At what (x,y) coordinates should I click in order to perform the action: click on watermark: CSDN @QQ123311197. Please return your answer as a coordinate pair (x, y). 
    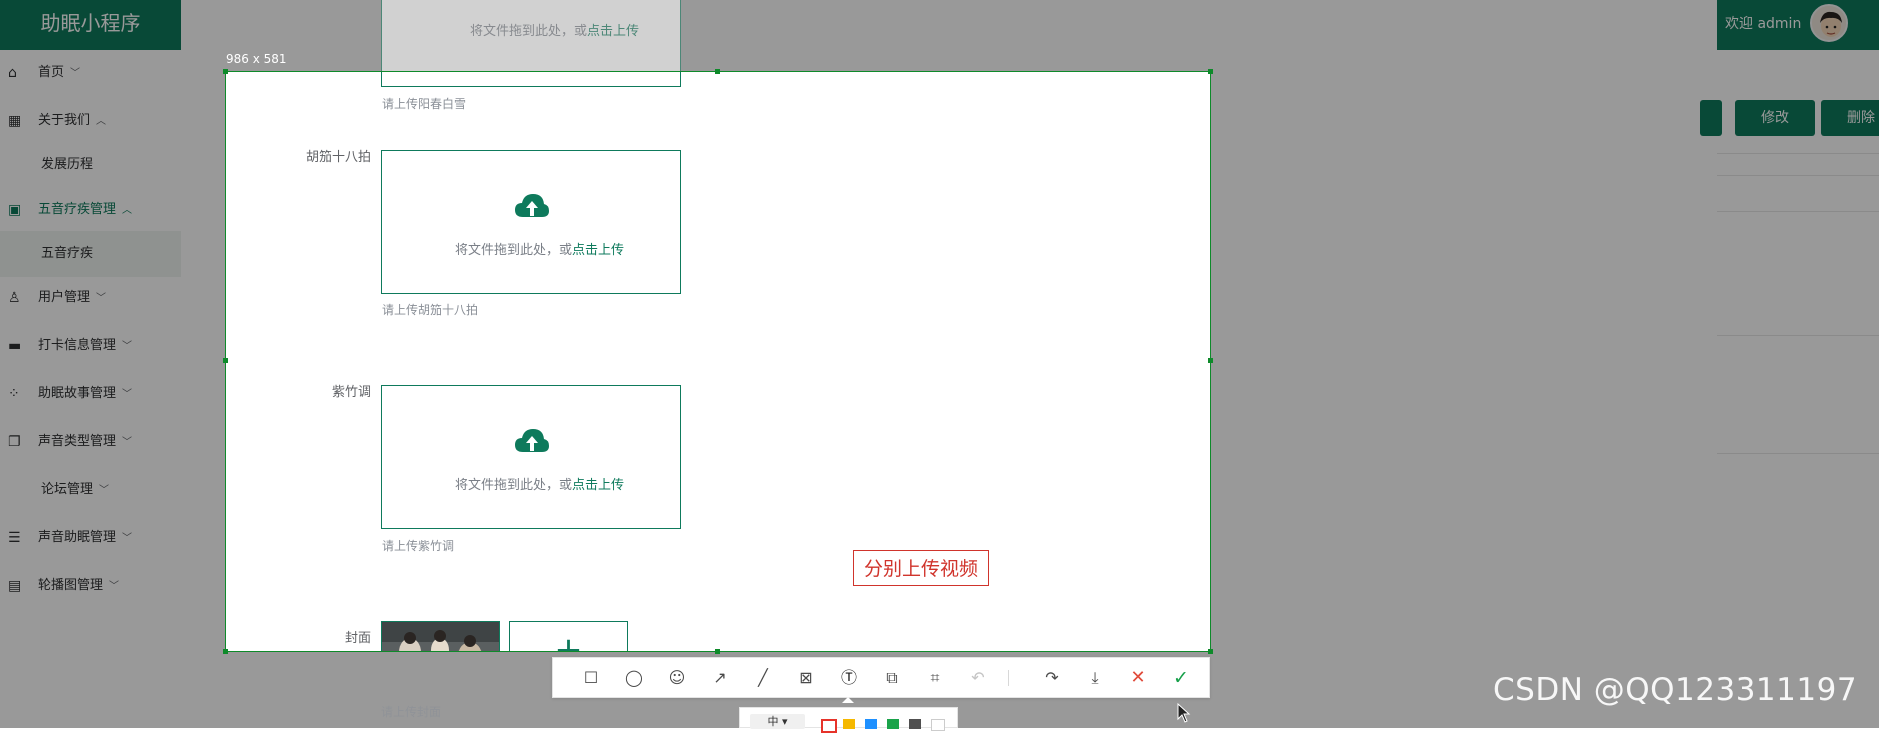
    Looking at the image, I should click on (1675, 690).